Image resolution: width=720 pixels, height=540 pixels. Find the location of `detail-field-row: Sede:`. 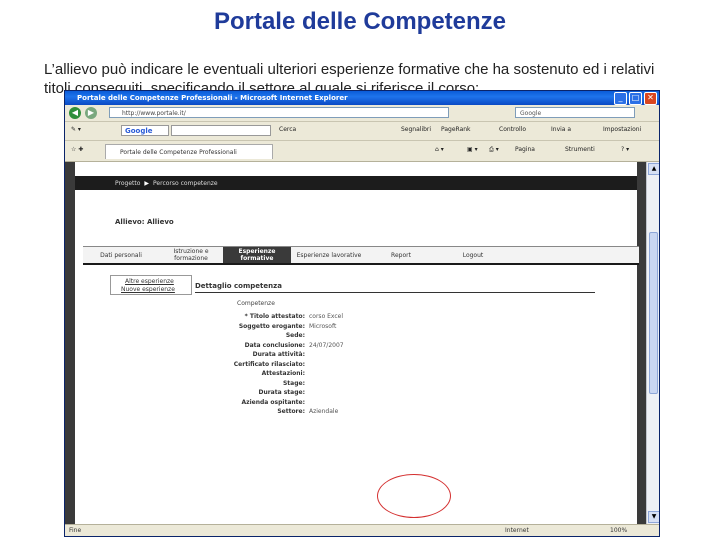

detail-field-row: Sede: is located at coordinates (315, 336).